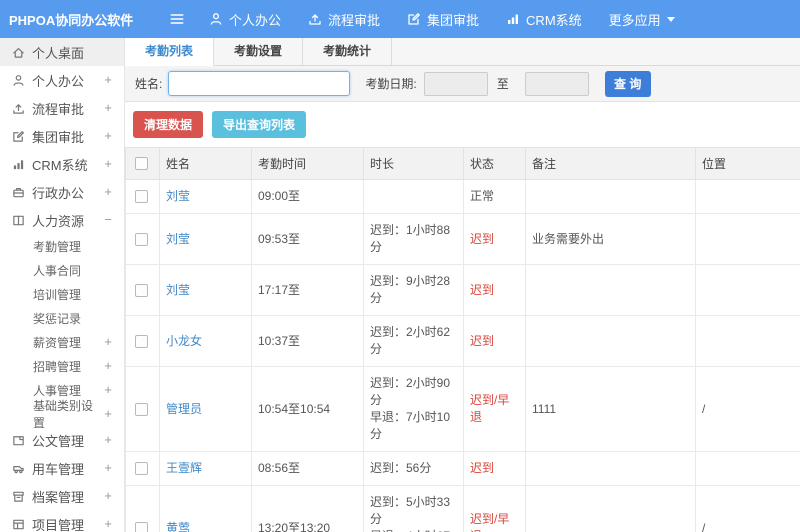  I want to click on topnav-item-2: 流程审批, so click(344, 19).